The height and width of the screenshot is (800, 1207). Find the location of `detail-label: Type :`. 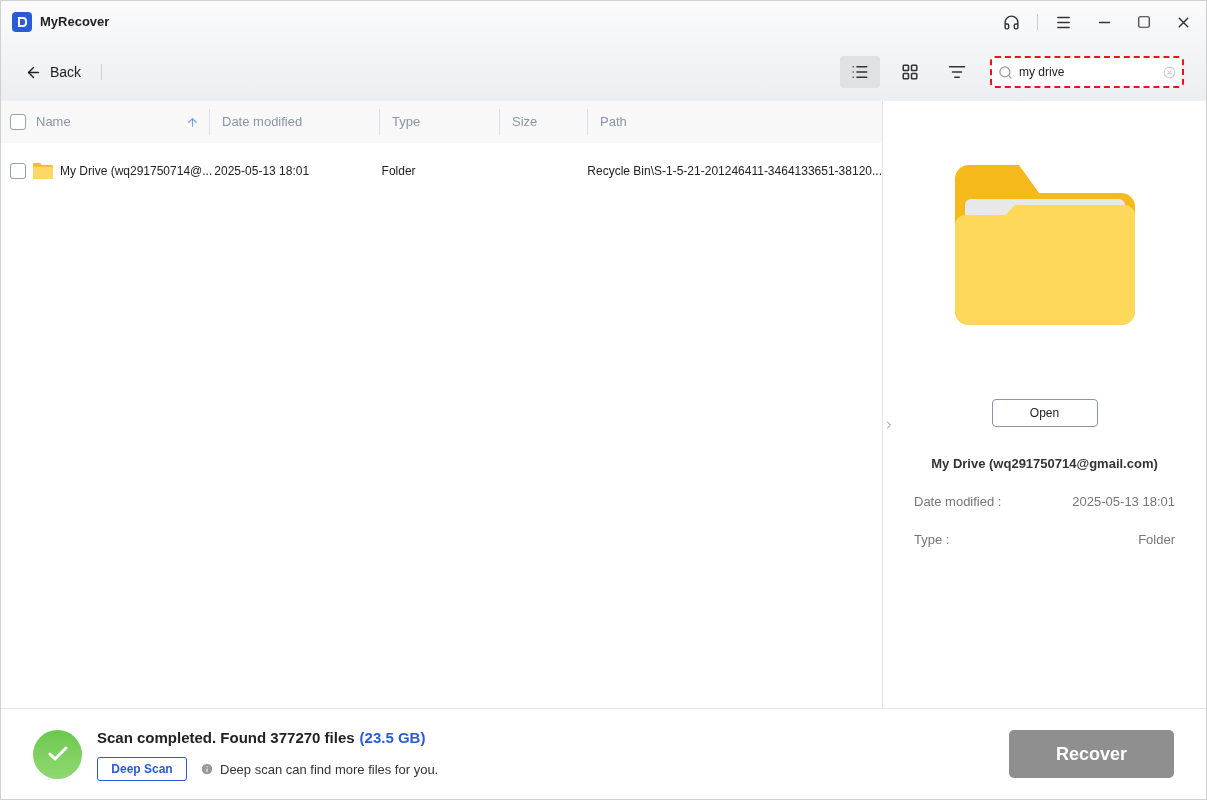

detail-label: Type : is located at coordinates (932, 540).